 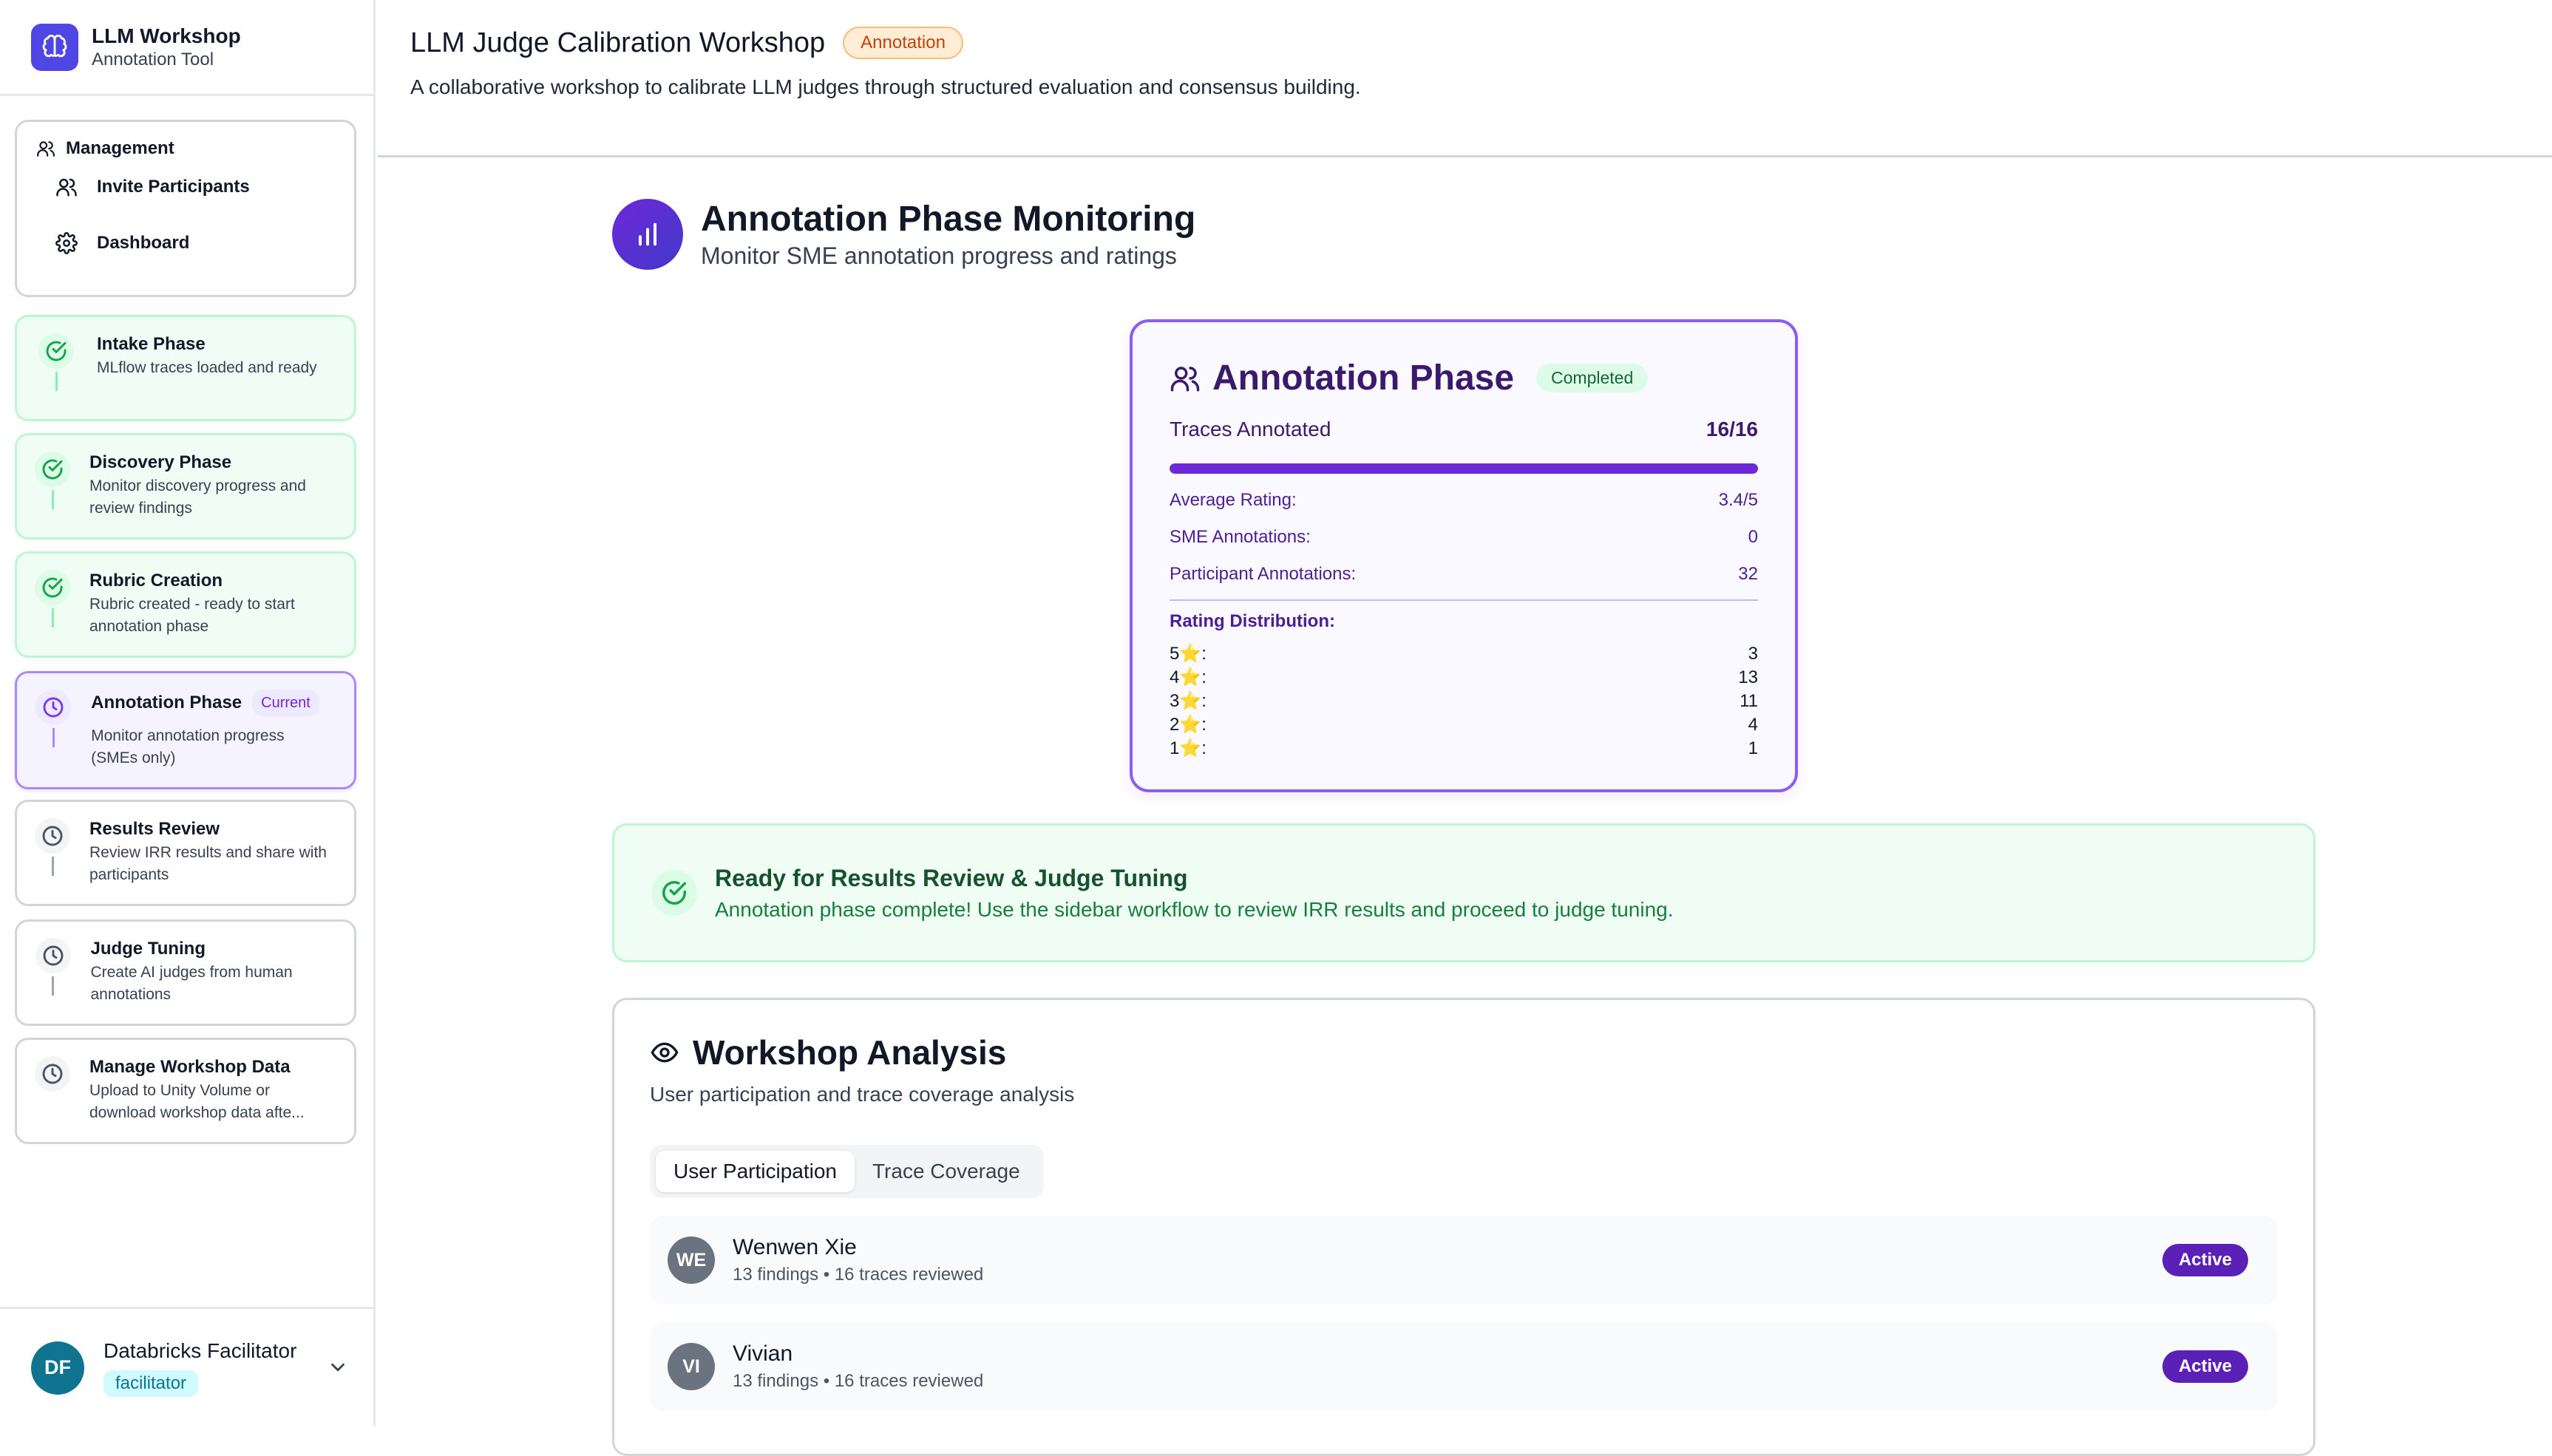 What do you see at coordinates (691, 1260) in the screenshot?
I see `avatar: WE` at bounding box center [691, 1260].